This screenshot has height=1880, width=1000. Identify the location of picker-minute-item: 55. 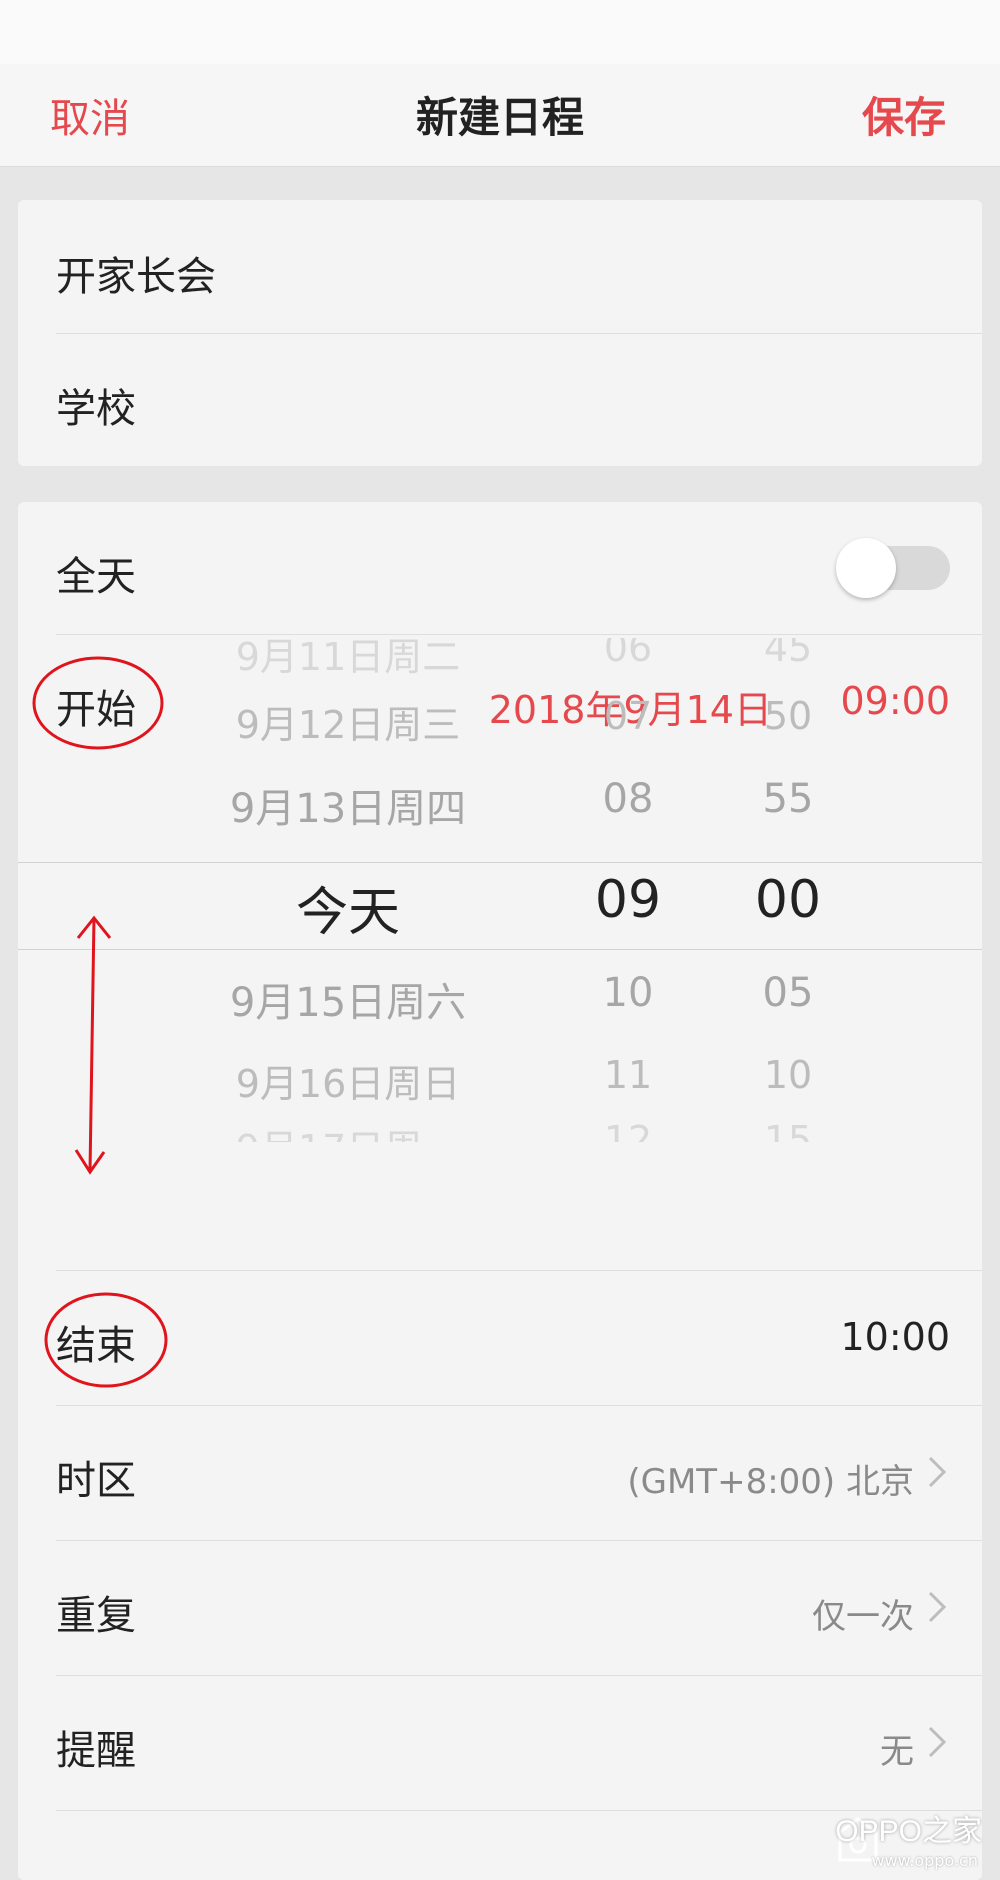
(788, 799).